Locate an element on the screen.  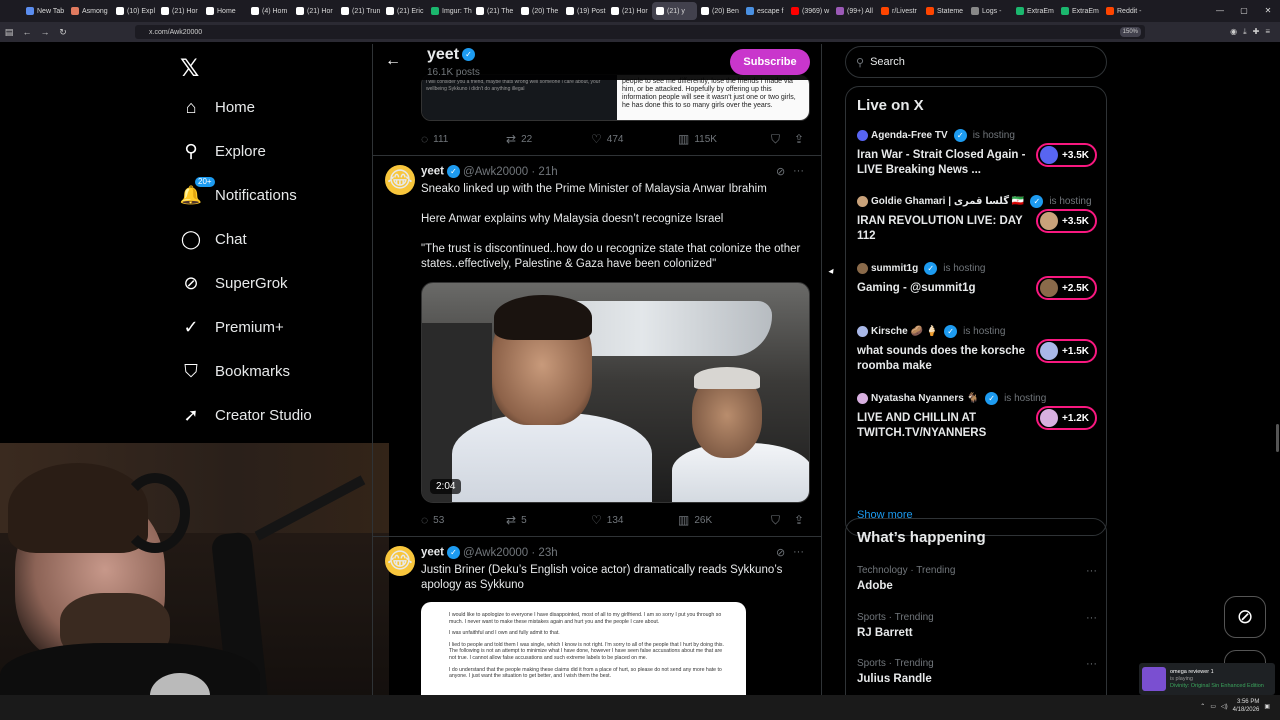
zoom-level: 150% is located at coordinates (1130, 32).